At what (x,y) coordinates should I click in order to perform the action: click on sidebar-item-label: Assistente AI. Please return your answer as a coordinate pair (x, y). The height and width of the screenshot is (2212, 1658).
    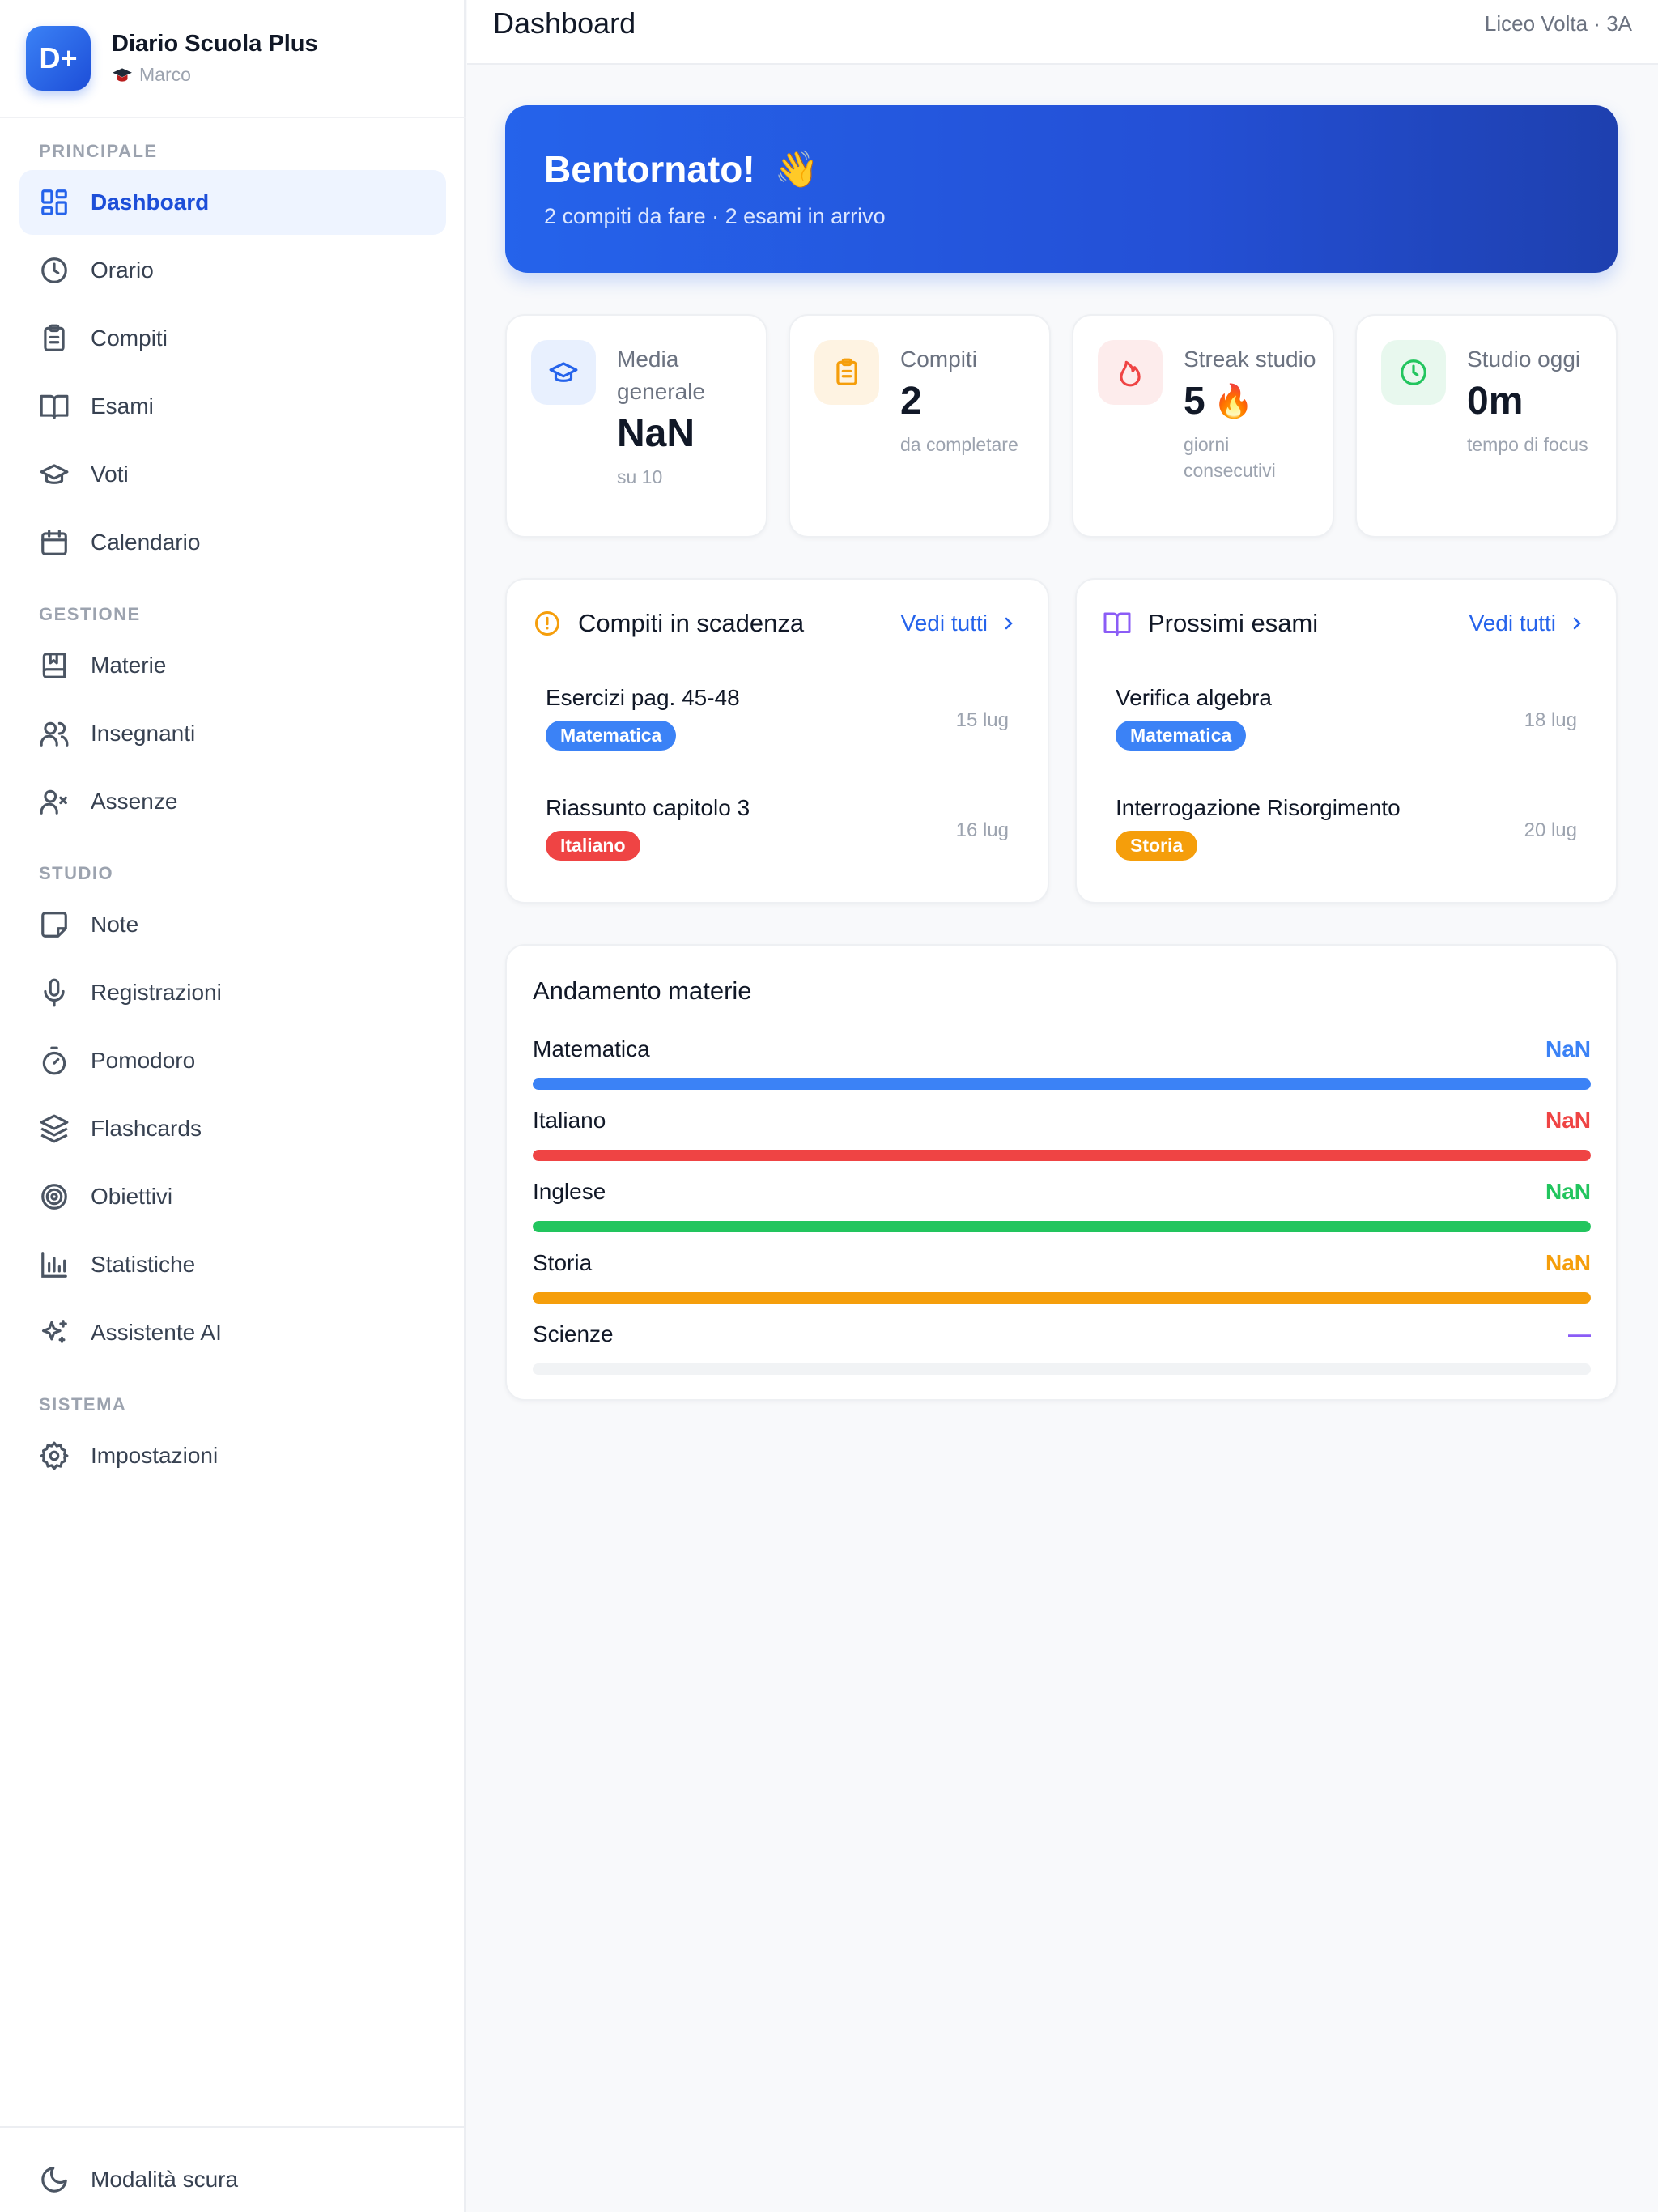
    Looking at the image, I should click on (156, 1332).